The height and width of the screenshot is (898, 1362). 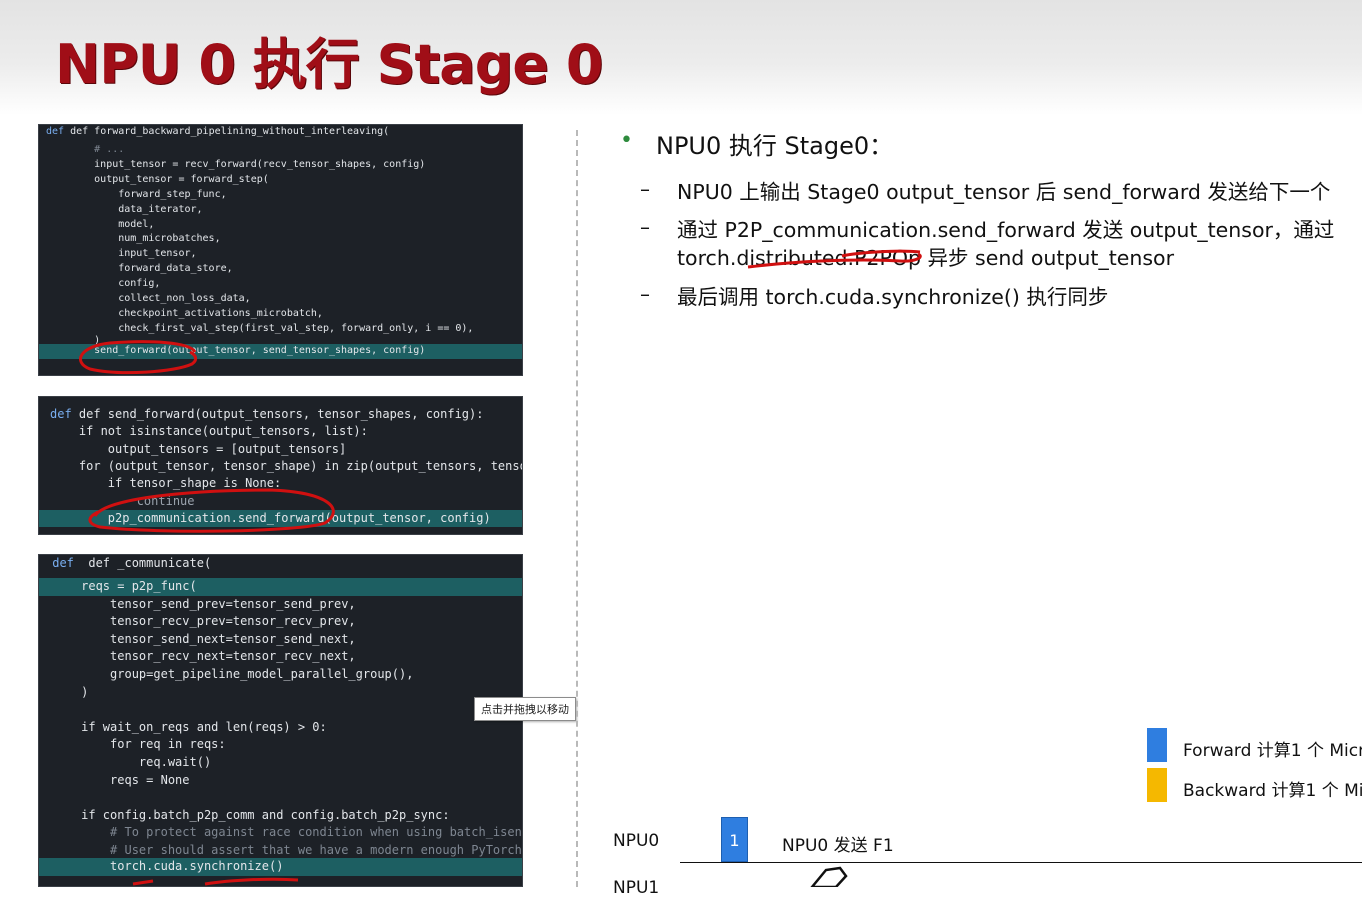 I want to click on code-line: model,, so click(x=100, y=224).